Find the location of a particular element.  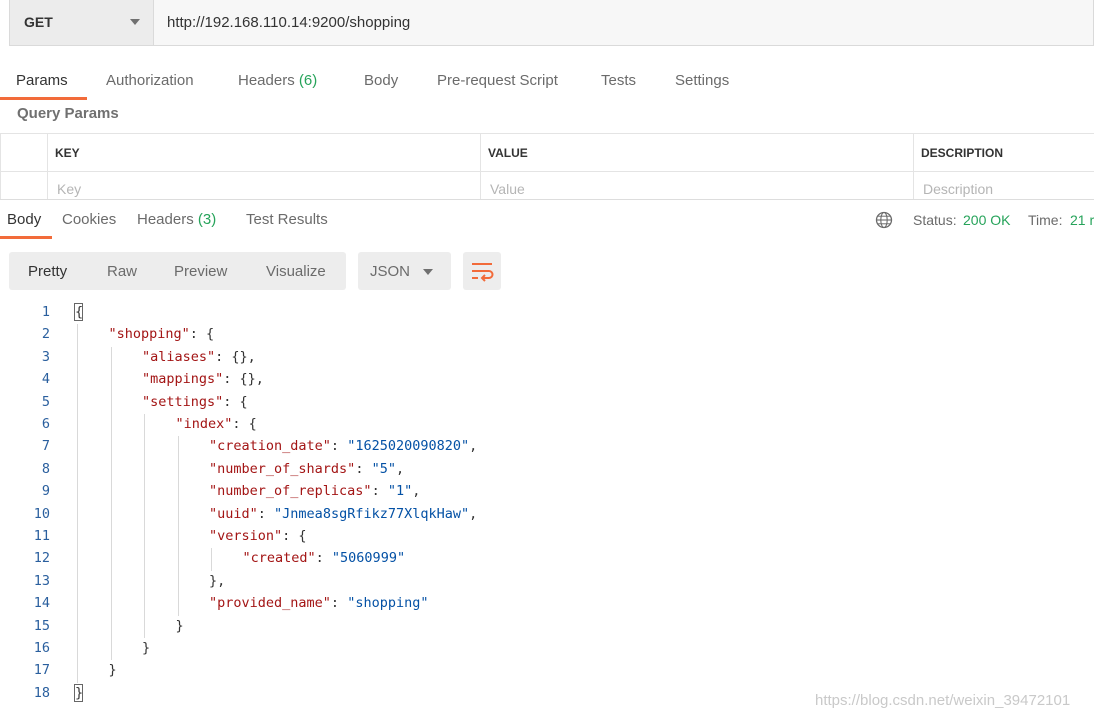

json-key: "creation_date" is located at coordinates (270, 446).